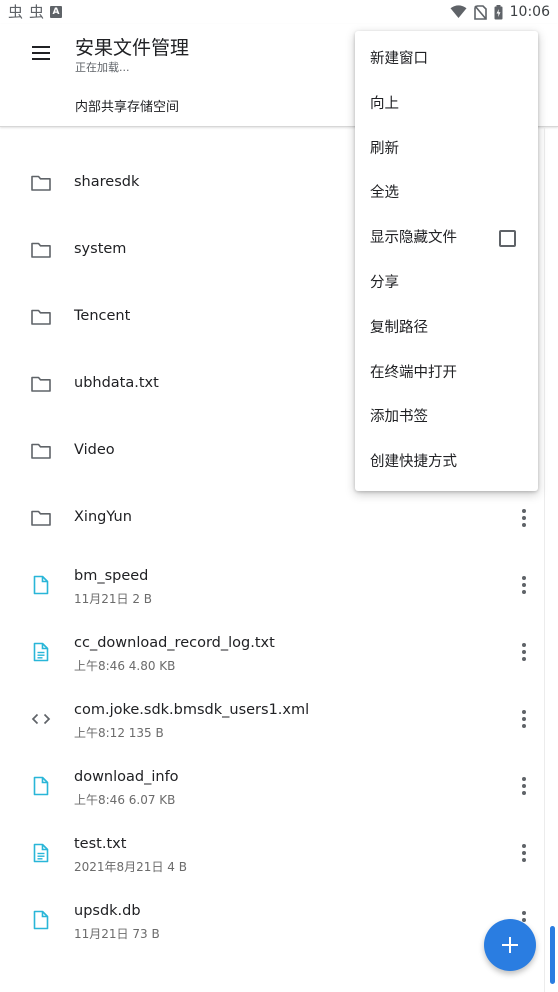  I want to click on file-name: download_info, so click(126, 777).